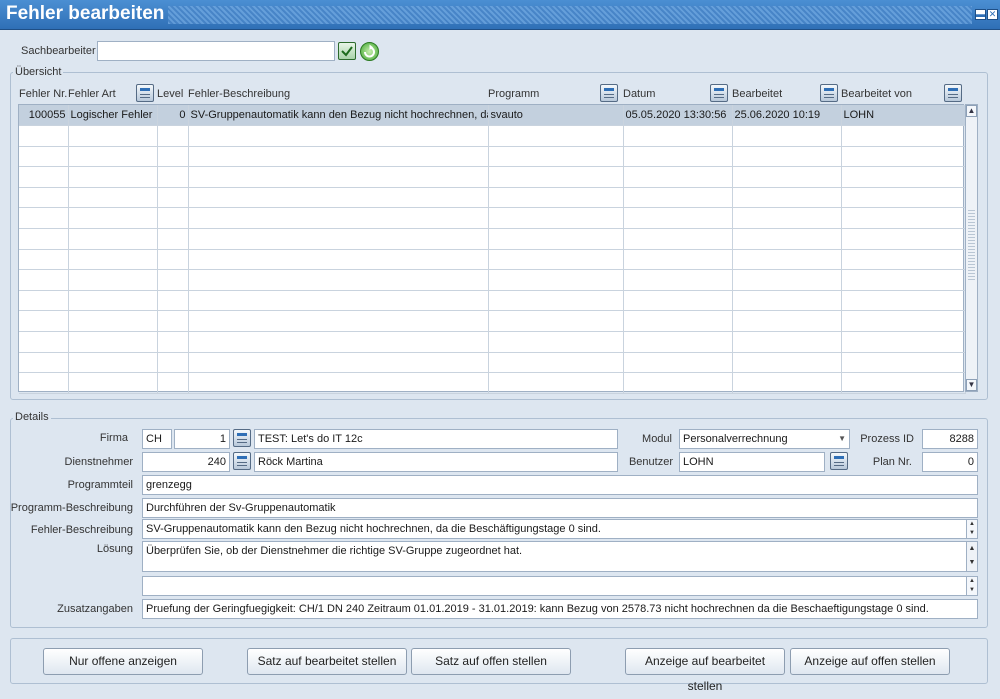 This screenshot has width=1000, height=699. Describe the element at coordinates (764, 439) in the screenshot. I see `modul-dropdown: Personalverrechnung ▼` at that location.